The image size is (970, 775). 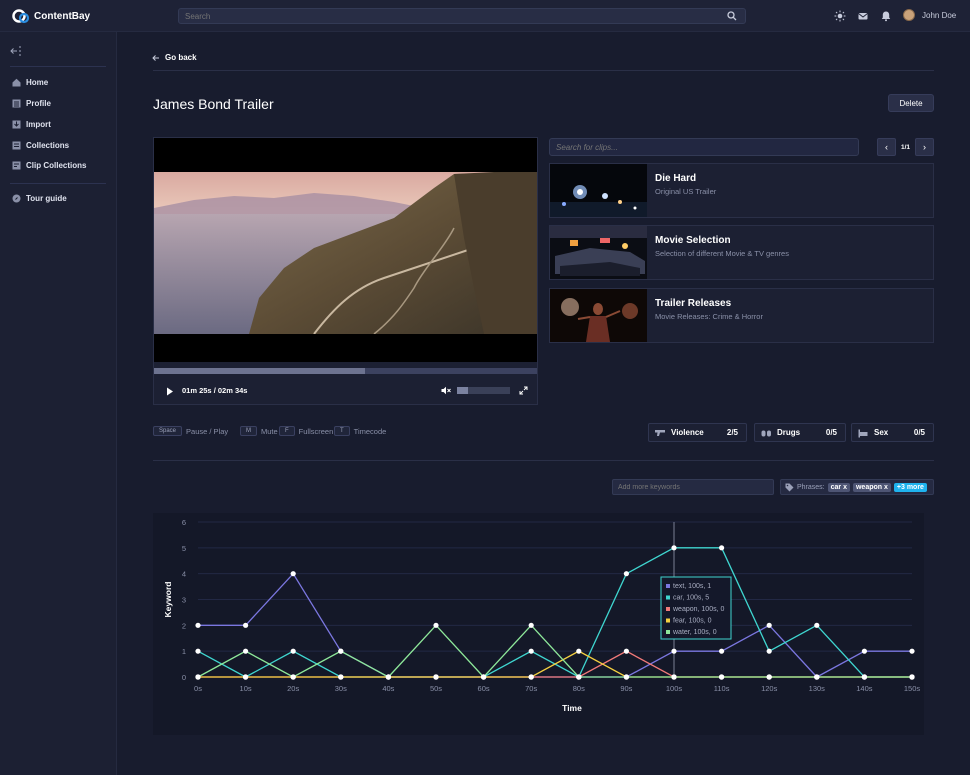 What do you see at coordinates (817, 688) in the screenshot?
I see `x-tick-label: 130s` at bounding box center [817, 688].